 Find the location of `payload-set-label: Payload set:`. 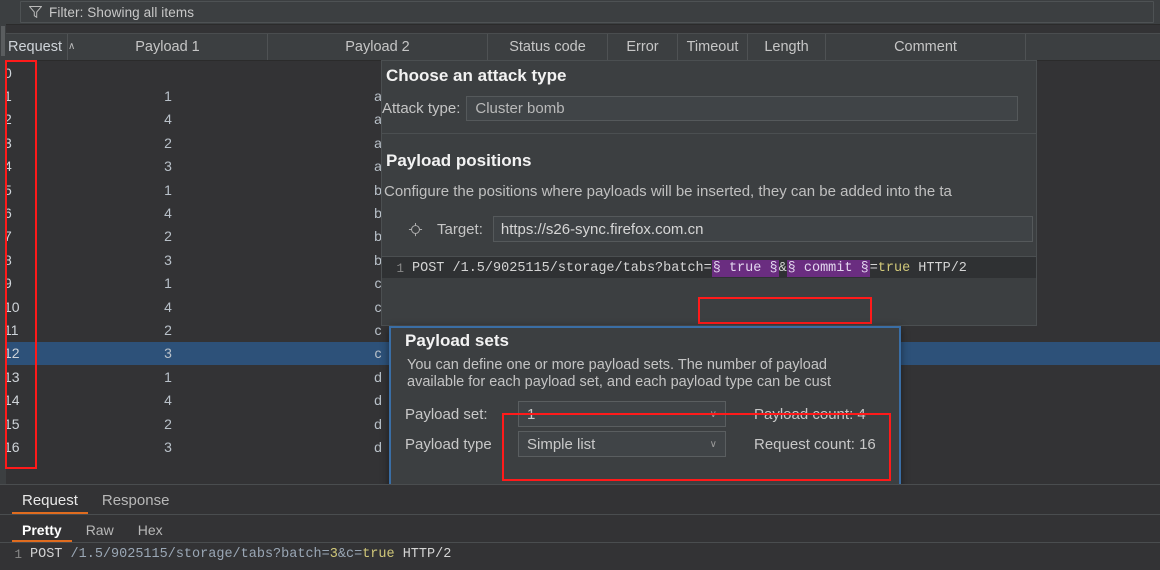

payload-set-label: Payload set: is located at coordinates (446, 414).